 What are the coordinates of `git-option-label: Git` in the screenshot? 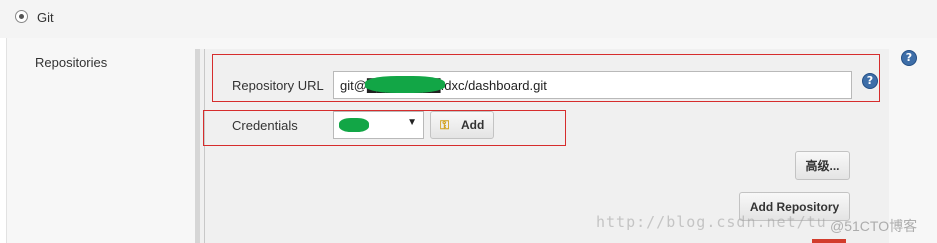 It's located at (45, 17).